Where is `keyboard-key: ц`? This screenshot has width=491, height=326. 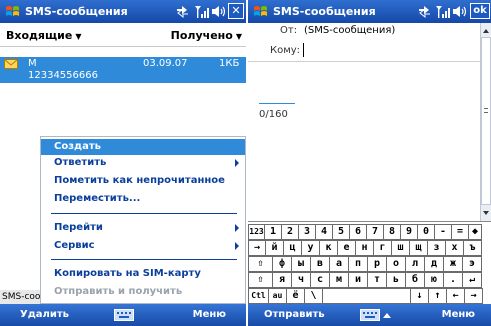
keyboard-key: ц is located at coordinates (292, 248).